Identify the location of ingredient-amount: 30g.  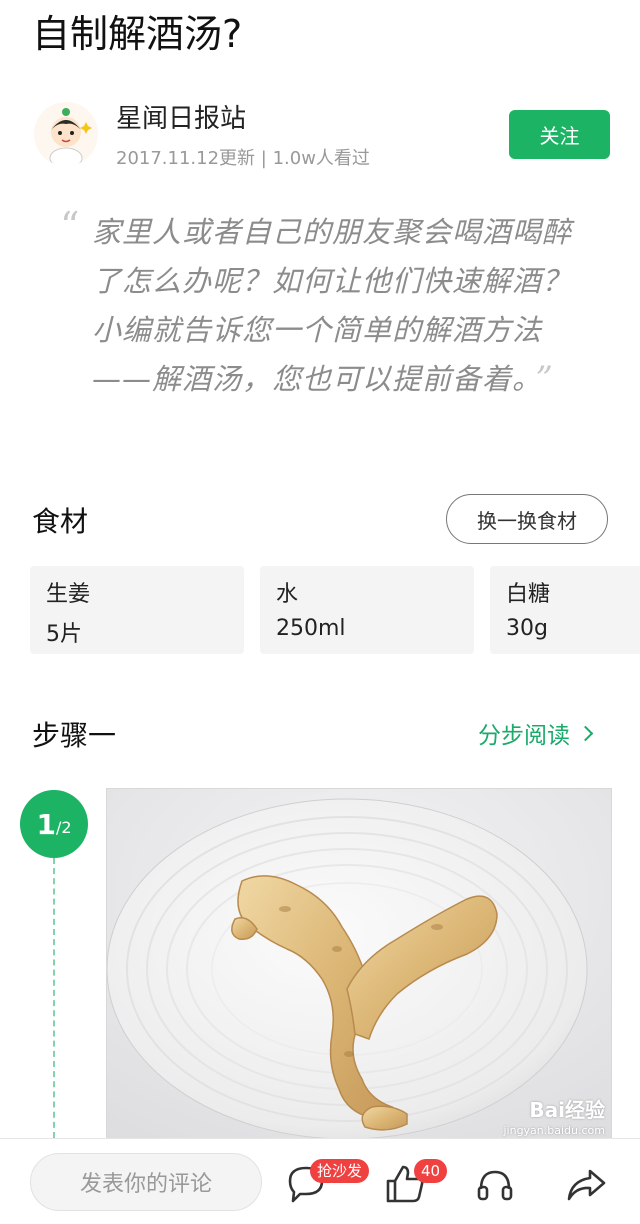
(527, 628).